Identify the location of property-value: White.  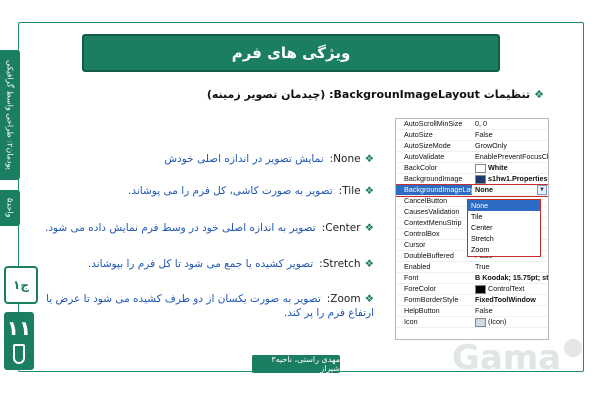
(510, 168).